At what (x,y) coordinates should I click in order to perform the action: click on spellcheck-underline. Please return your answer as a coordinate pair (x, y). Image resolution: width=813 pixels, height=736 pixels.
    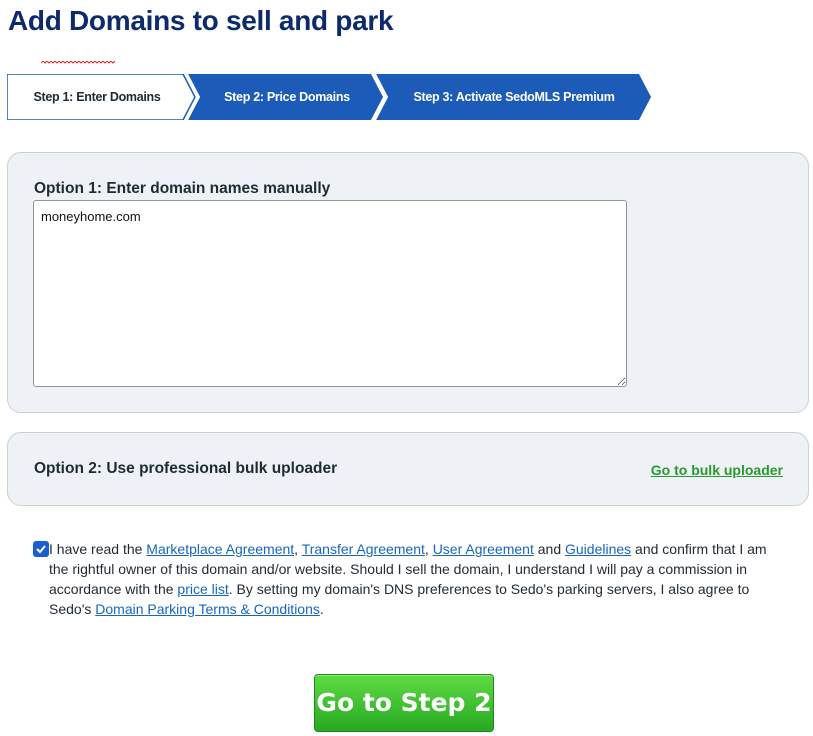
    Looking at the image, I should click on (78, 62).